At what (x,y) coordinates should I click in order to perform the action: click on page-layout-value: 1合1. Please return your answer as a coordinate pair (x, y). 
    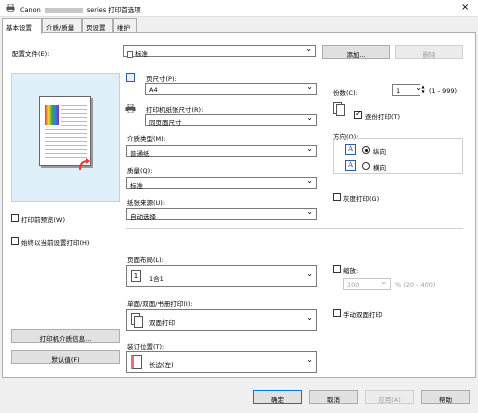
    Looking at the image, I should click on (156, 279).